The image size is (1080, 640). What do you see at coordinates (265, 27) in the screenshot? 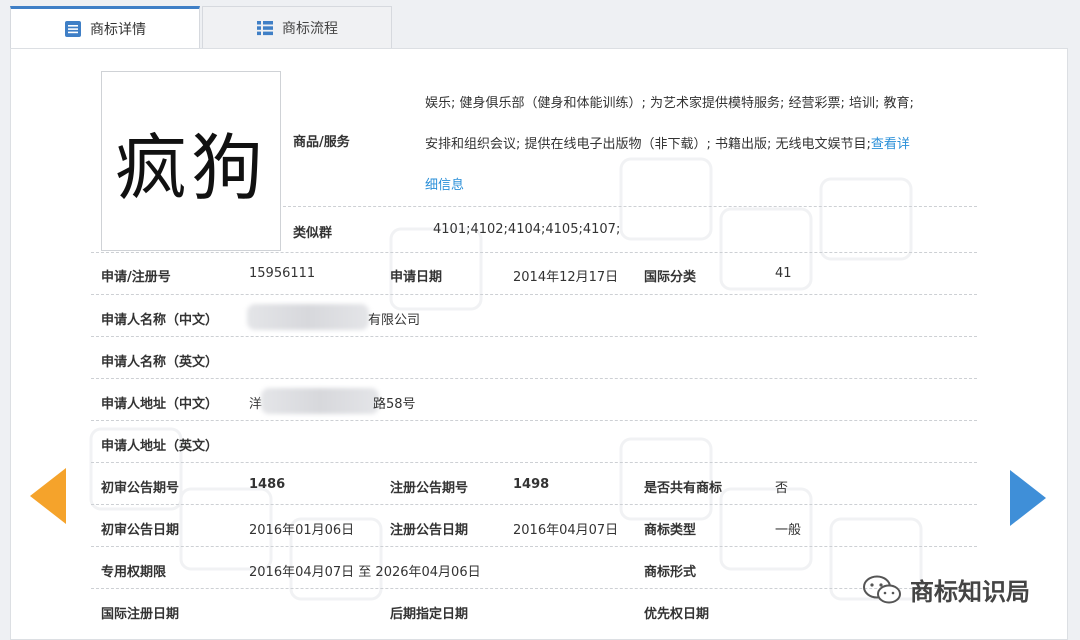
I see `grid-list-icon` at bounding box center [265, 27].